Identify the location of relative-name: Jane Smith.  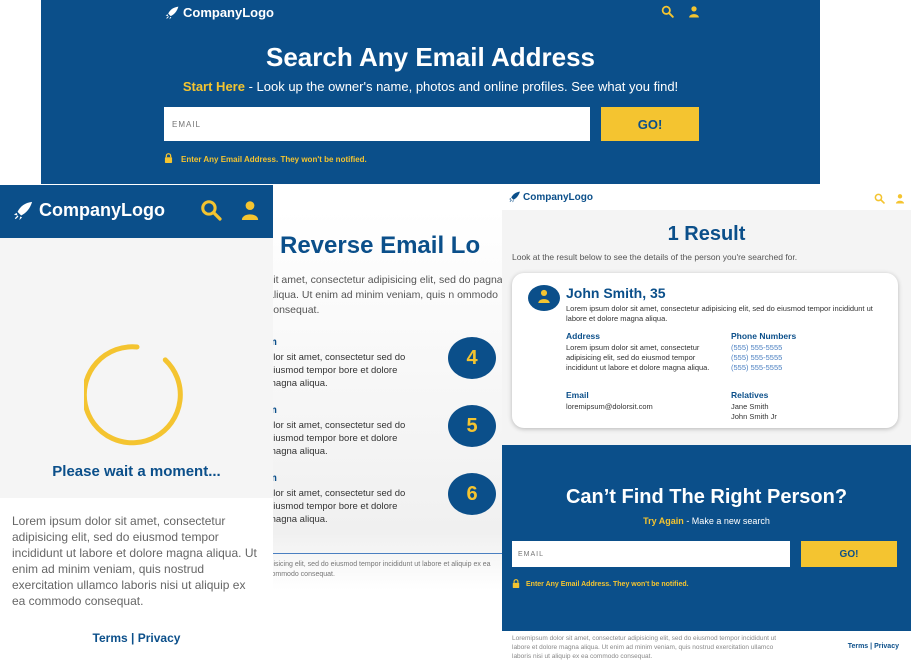
(750, 406).